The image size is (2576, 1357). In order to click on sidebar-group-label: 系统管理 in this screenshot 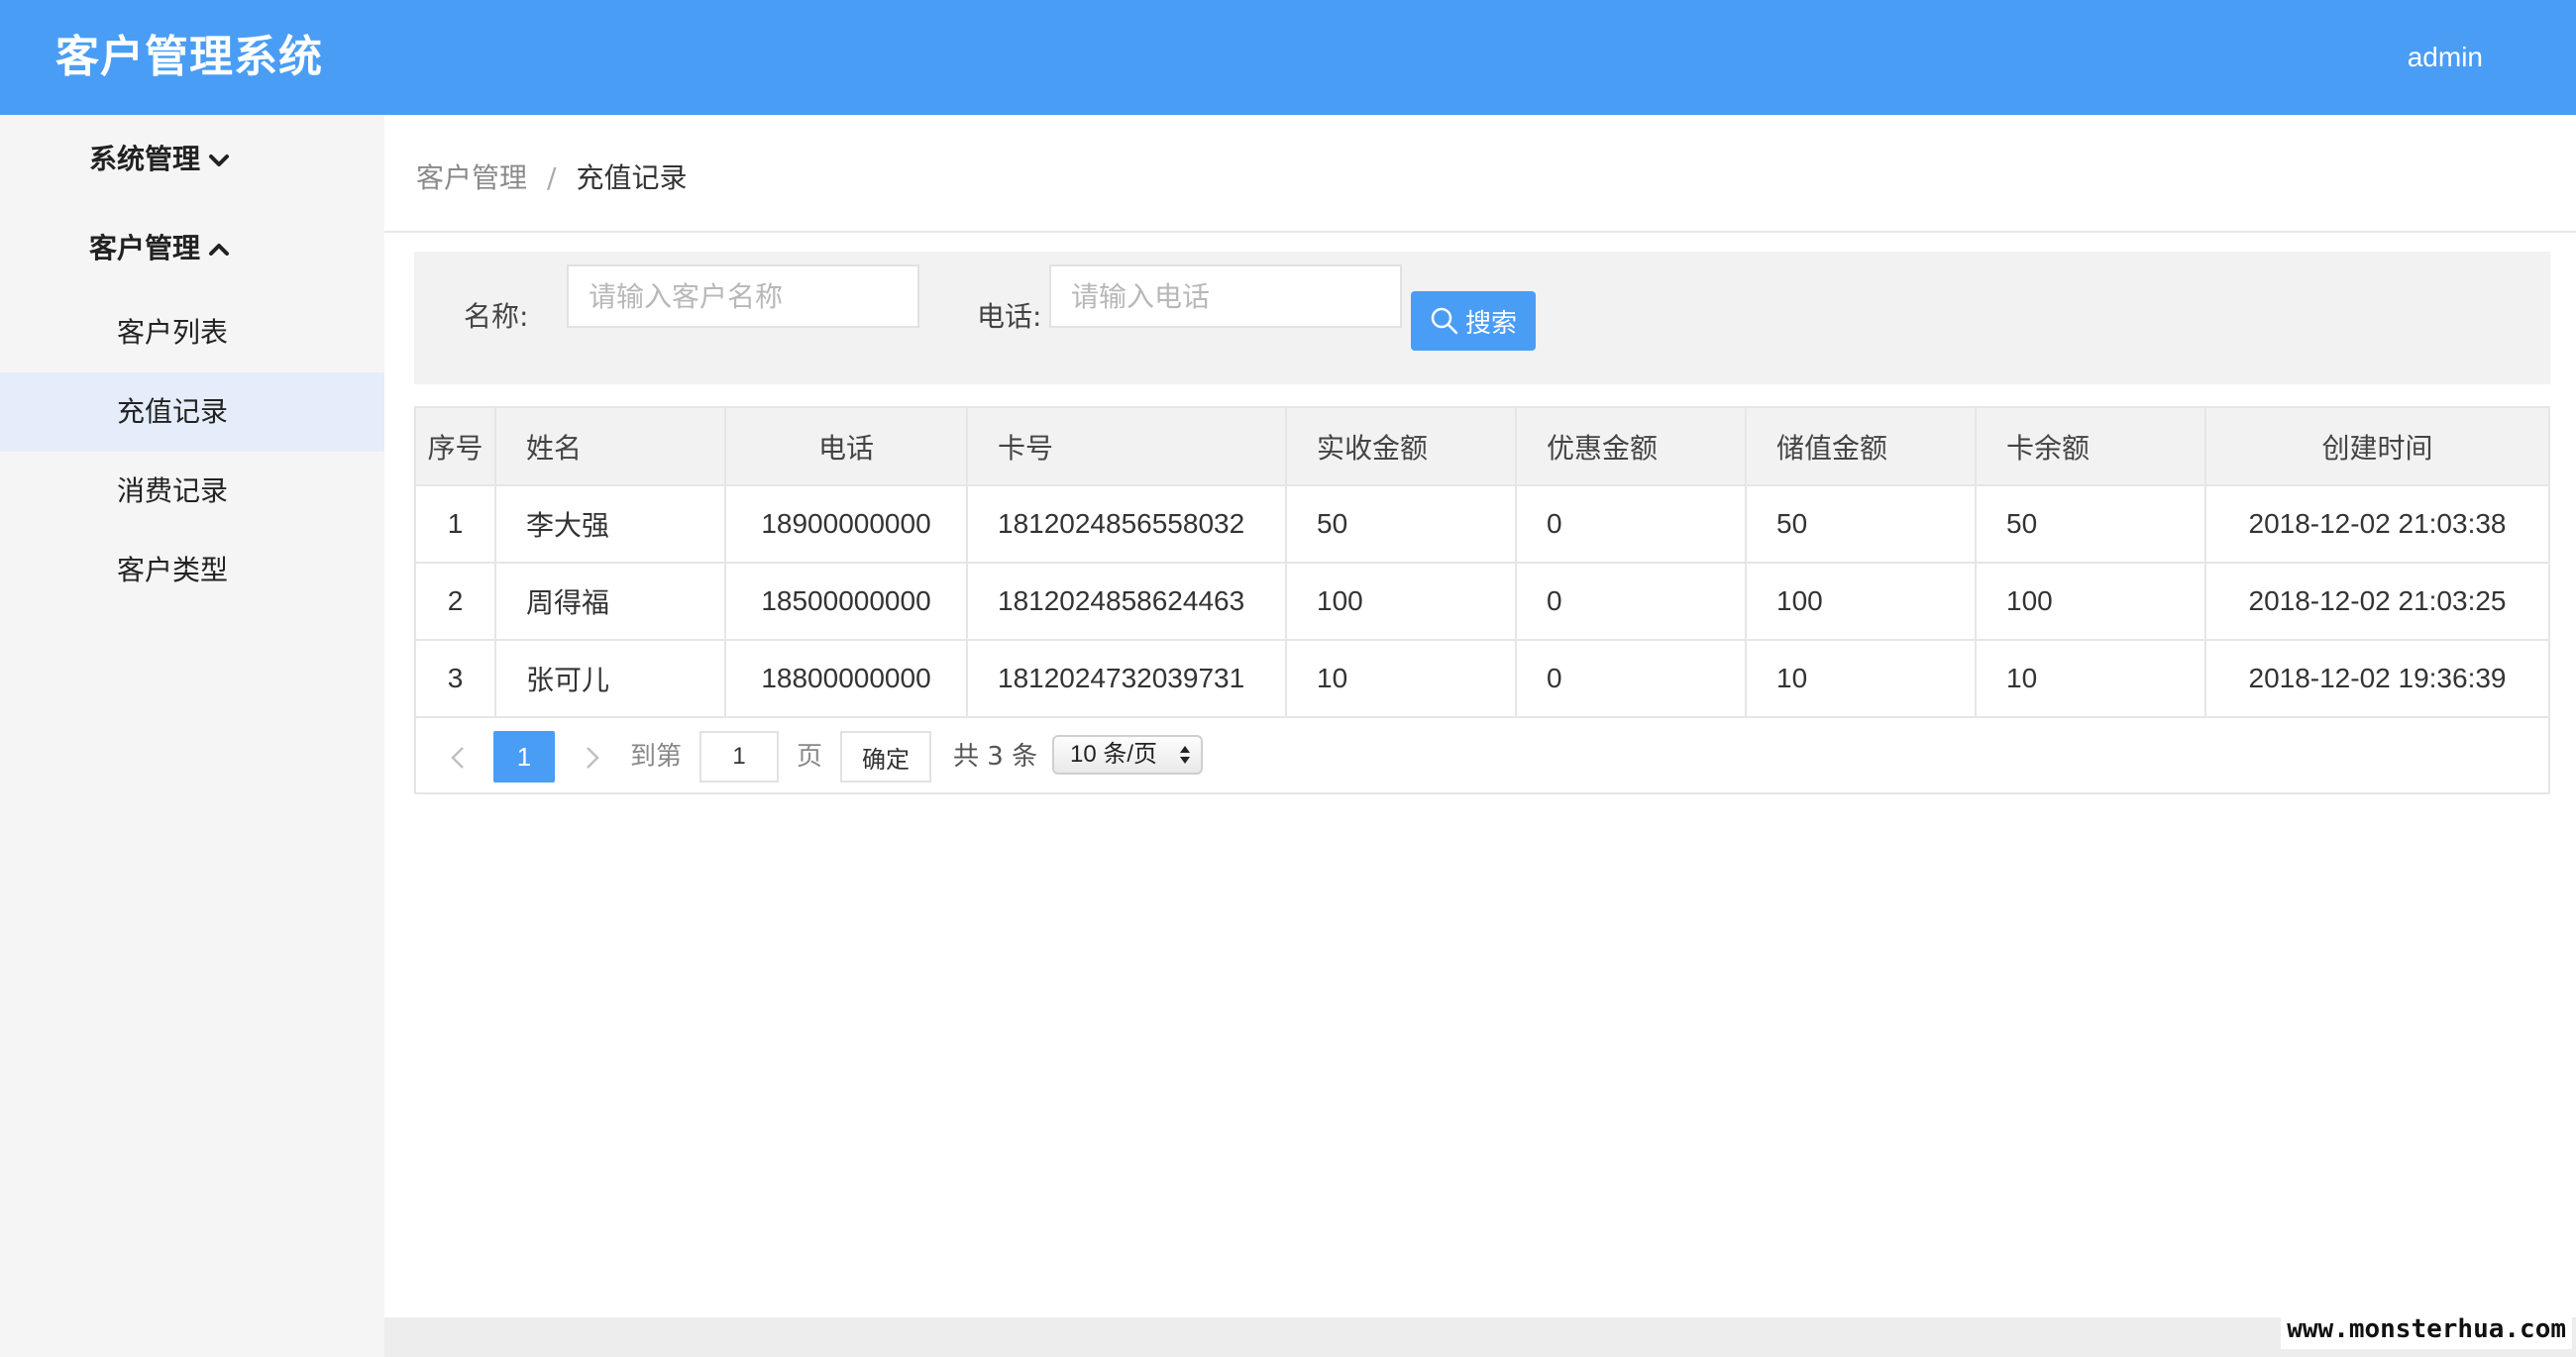, I will do `click(144, 159)`.